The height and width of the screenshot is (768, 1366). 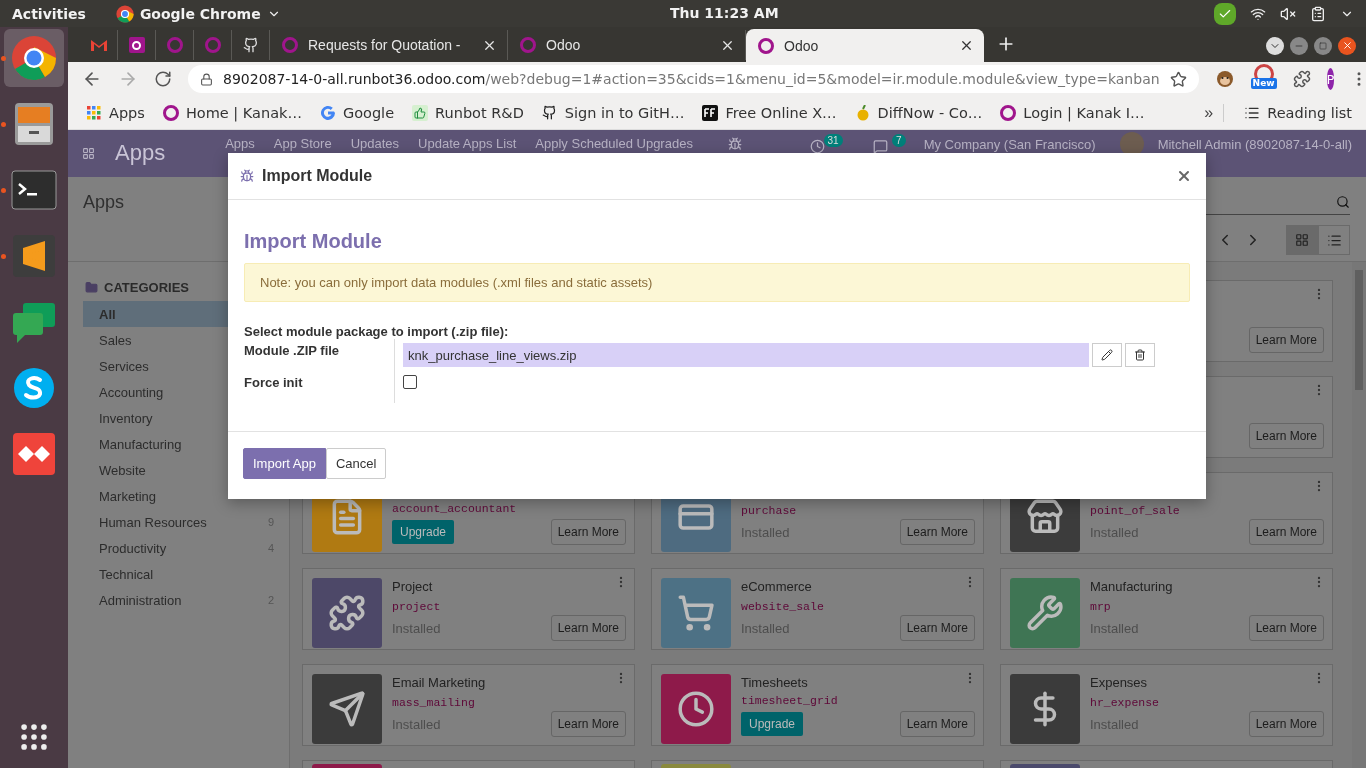 What do you see at coordinates (1100, 607) in the screenshot?
I see `technical-name: mrp` at bounding box center [1100, 607].